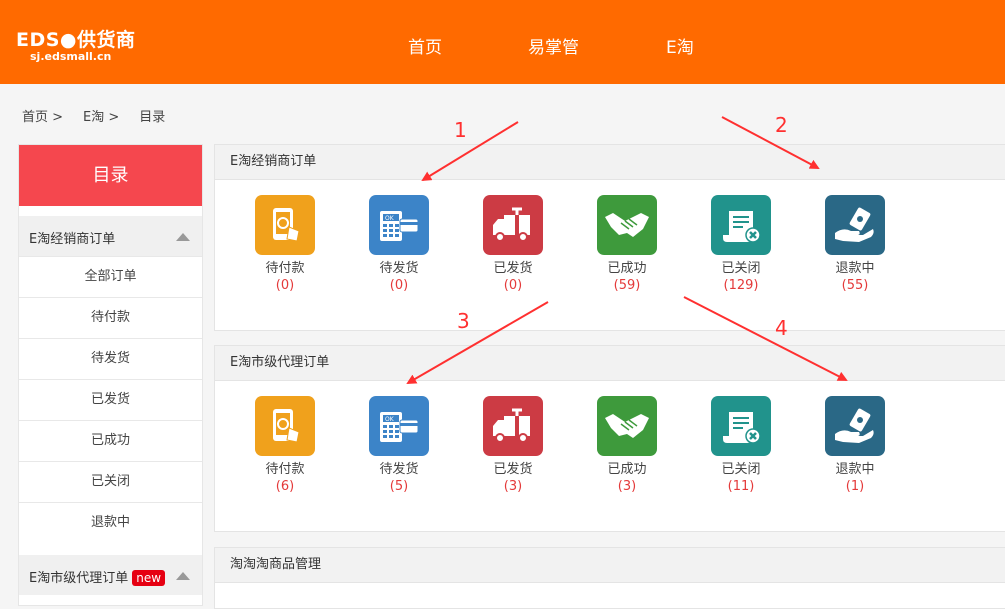  What do you see at coordinates (553, 45) in the screenshot?
I see `nav-yizhangguan: 易掌管` at bounding box center [553, 45].